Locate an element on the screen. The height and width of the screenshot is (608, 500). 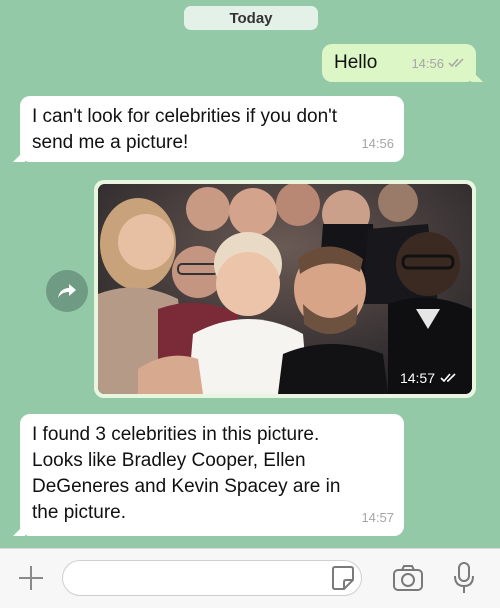
message-input is located at coordinates (212, 578).